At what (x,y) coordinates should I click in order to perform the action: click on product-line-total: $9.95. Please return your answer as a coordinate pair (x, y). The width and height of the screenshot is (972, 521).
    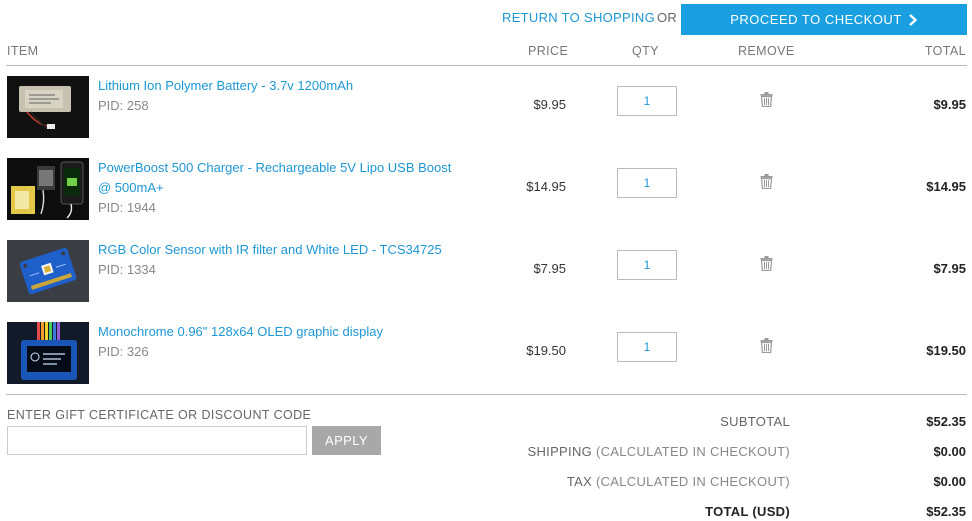
    Looking at the image, I should click on (949, 104).